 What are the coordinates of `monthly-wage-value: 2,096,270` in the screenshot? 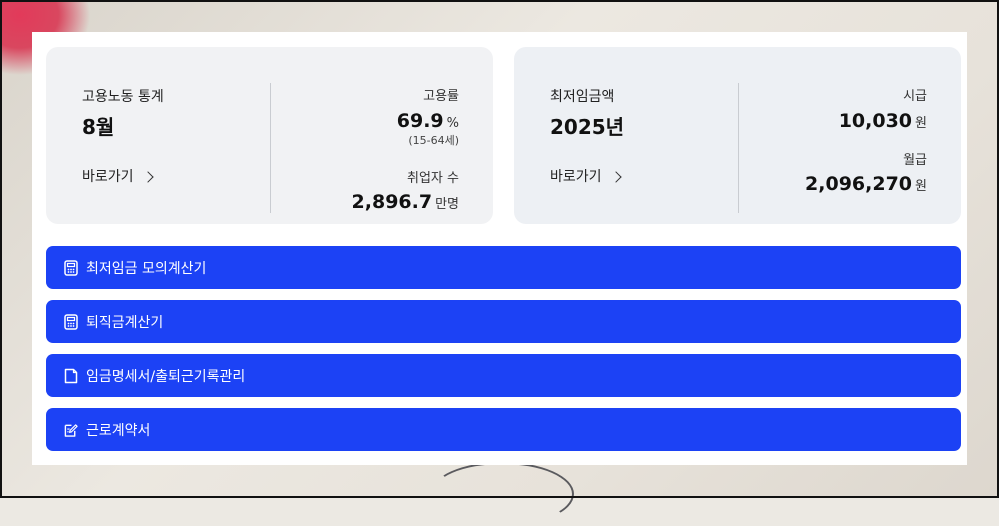 It's located at (859, 184).